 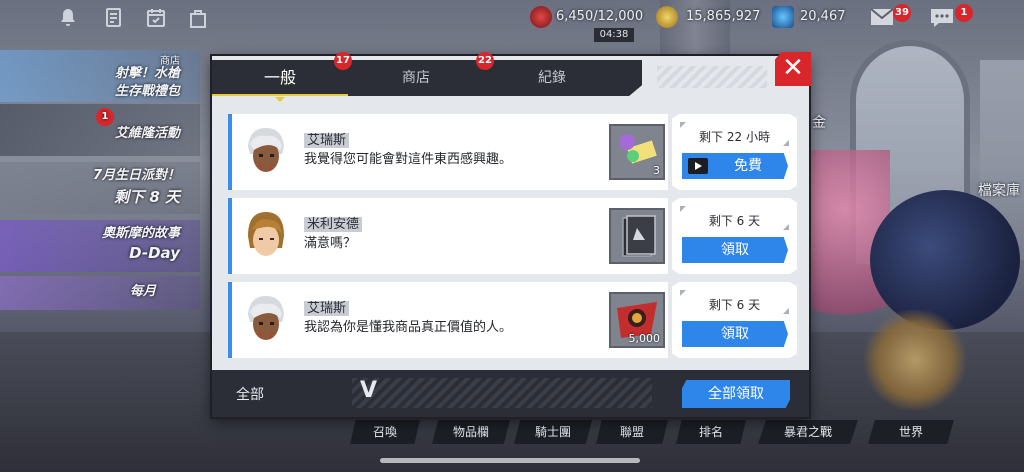 I want to click on message-card: 艾瑞斯 我認為你是懂我商品真正價值的人。 5,000, so click(x=448, y=320).